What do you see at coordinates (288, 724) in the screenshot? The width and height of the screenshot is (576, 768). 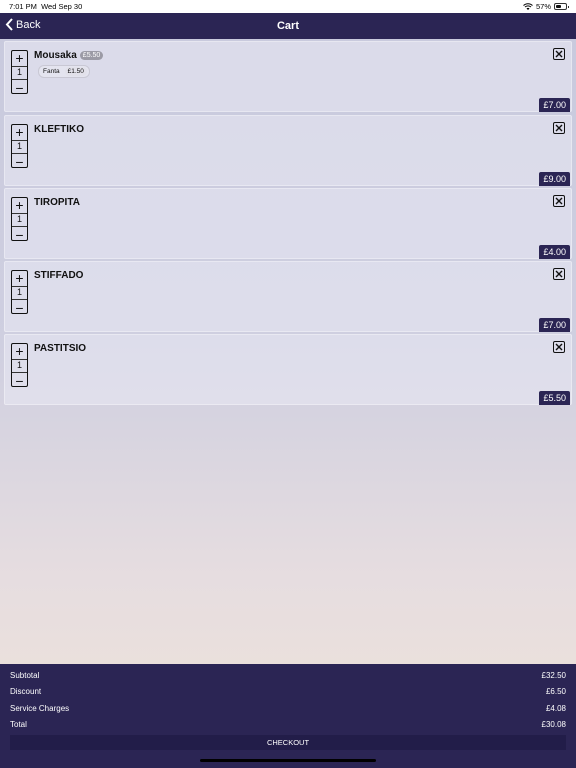 I see `total-row: Total £30.08` at bounding box center [288, 724].